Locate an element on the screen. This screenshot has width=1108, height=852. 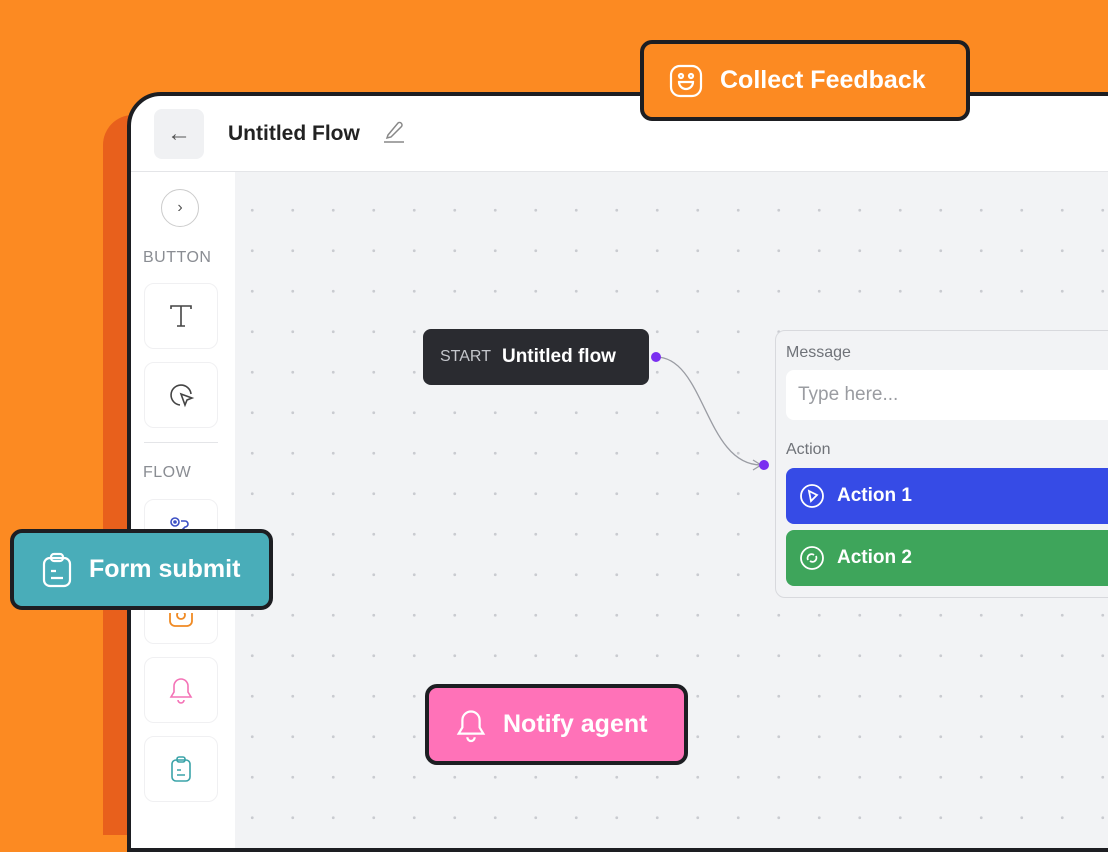
message-card: Message Action Action 1 Action 2 is located at coordinates (941, 464).